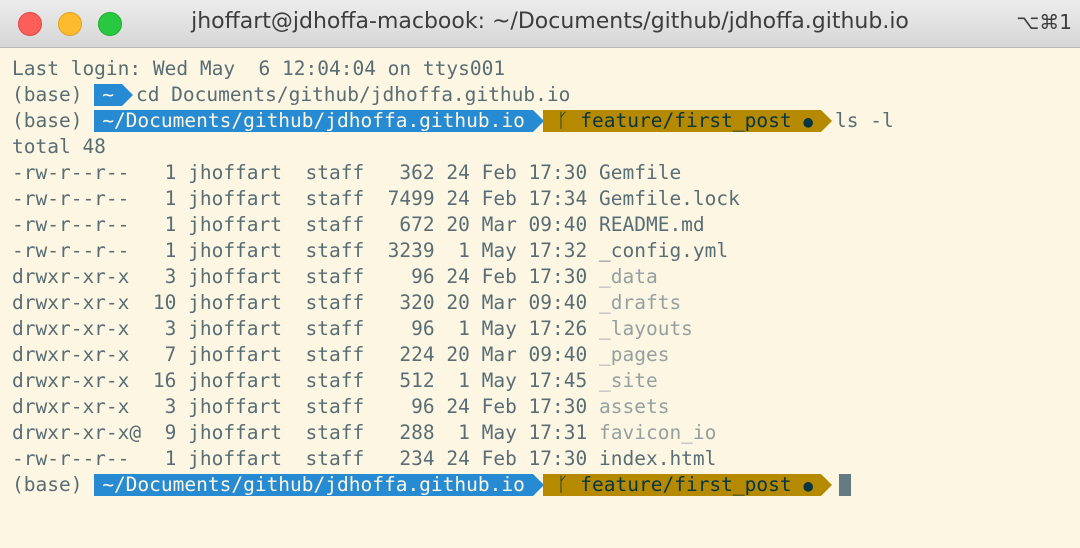 The height and width of the screenshot is (548, 1080). What do you see at coordinates (634, 406) in the screenshot?
I see `directory-name: assets` at bounding box center [634, 406].